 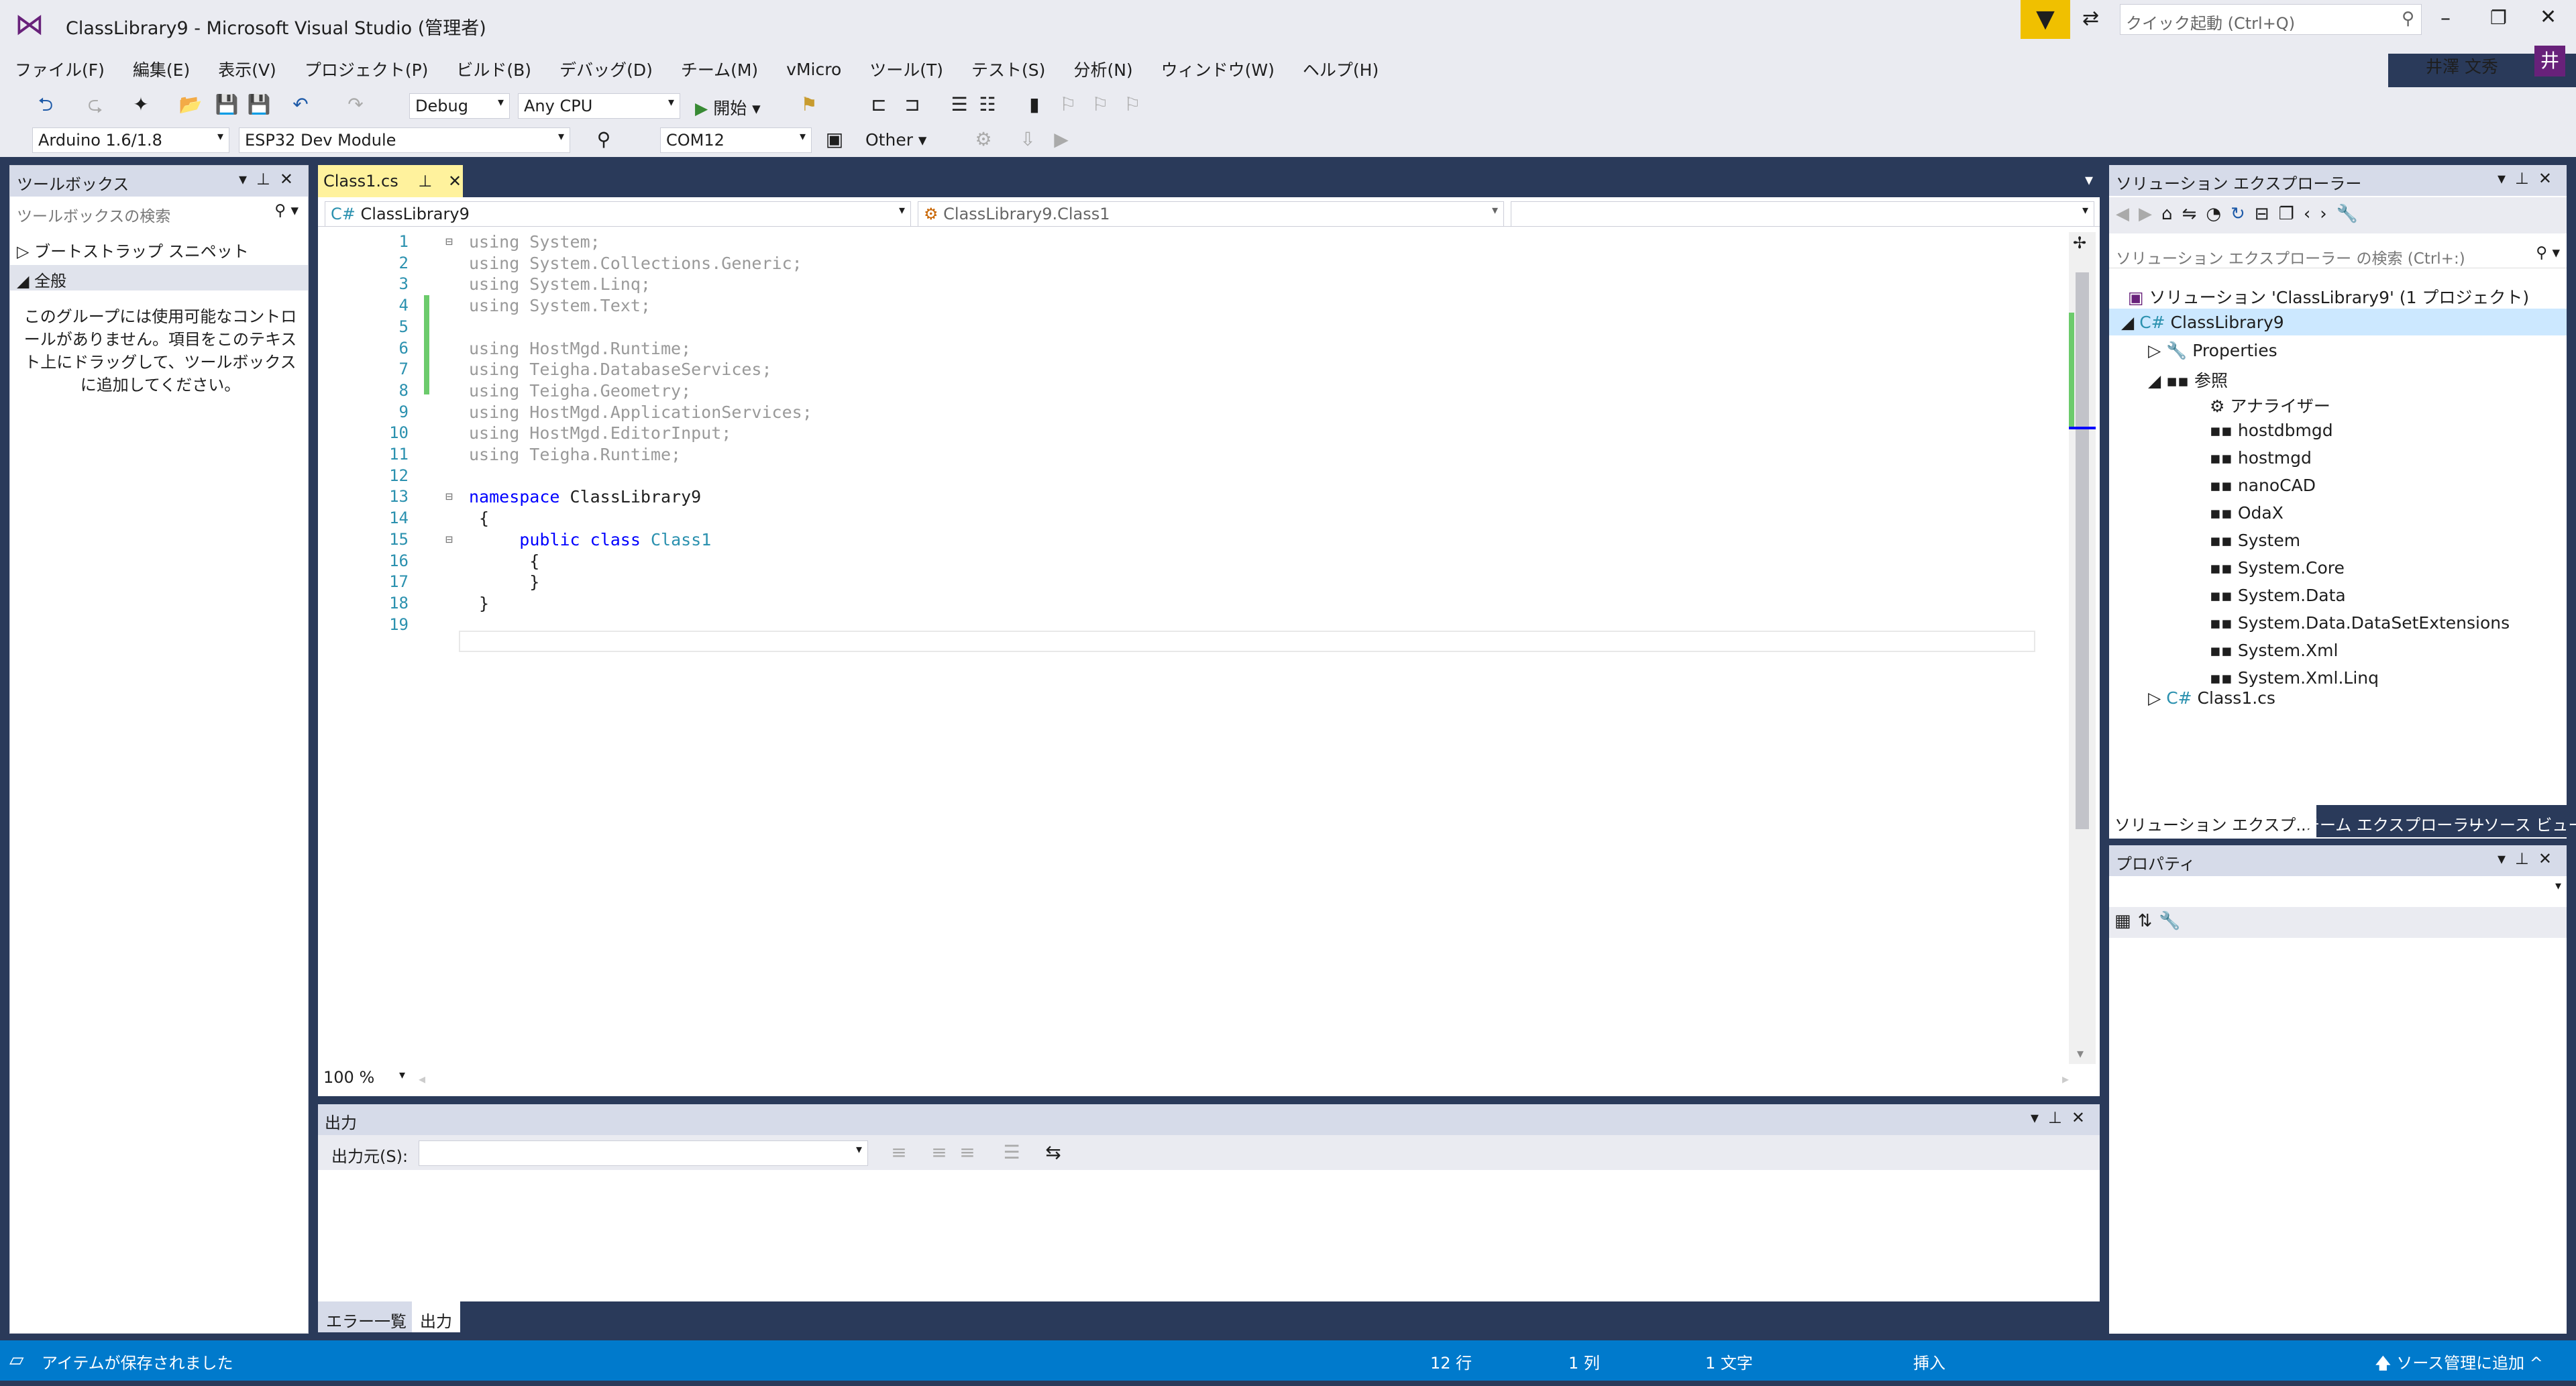 What do you see at coordinates (2338, 890) in the screenshot?
I see `properties-object-select: ▾` at bounding box center [2338, 890].